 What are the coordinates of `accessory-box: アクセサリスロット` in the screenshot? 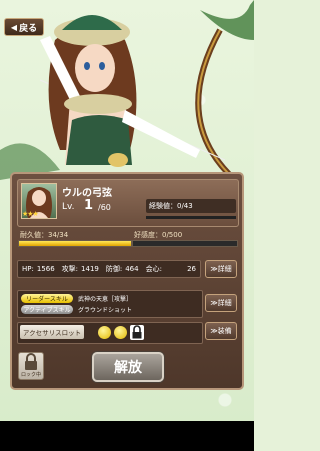 It's located at (110, 333).